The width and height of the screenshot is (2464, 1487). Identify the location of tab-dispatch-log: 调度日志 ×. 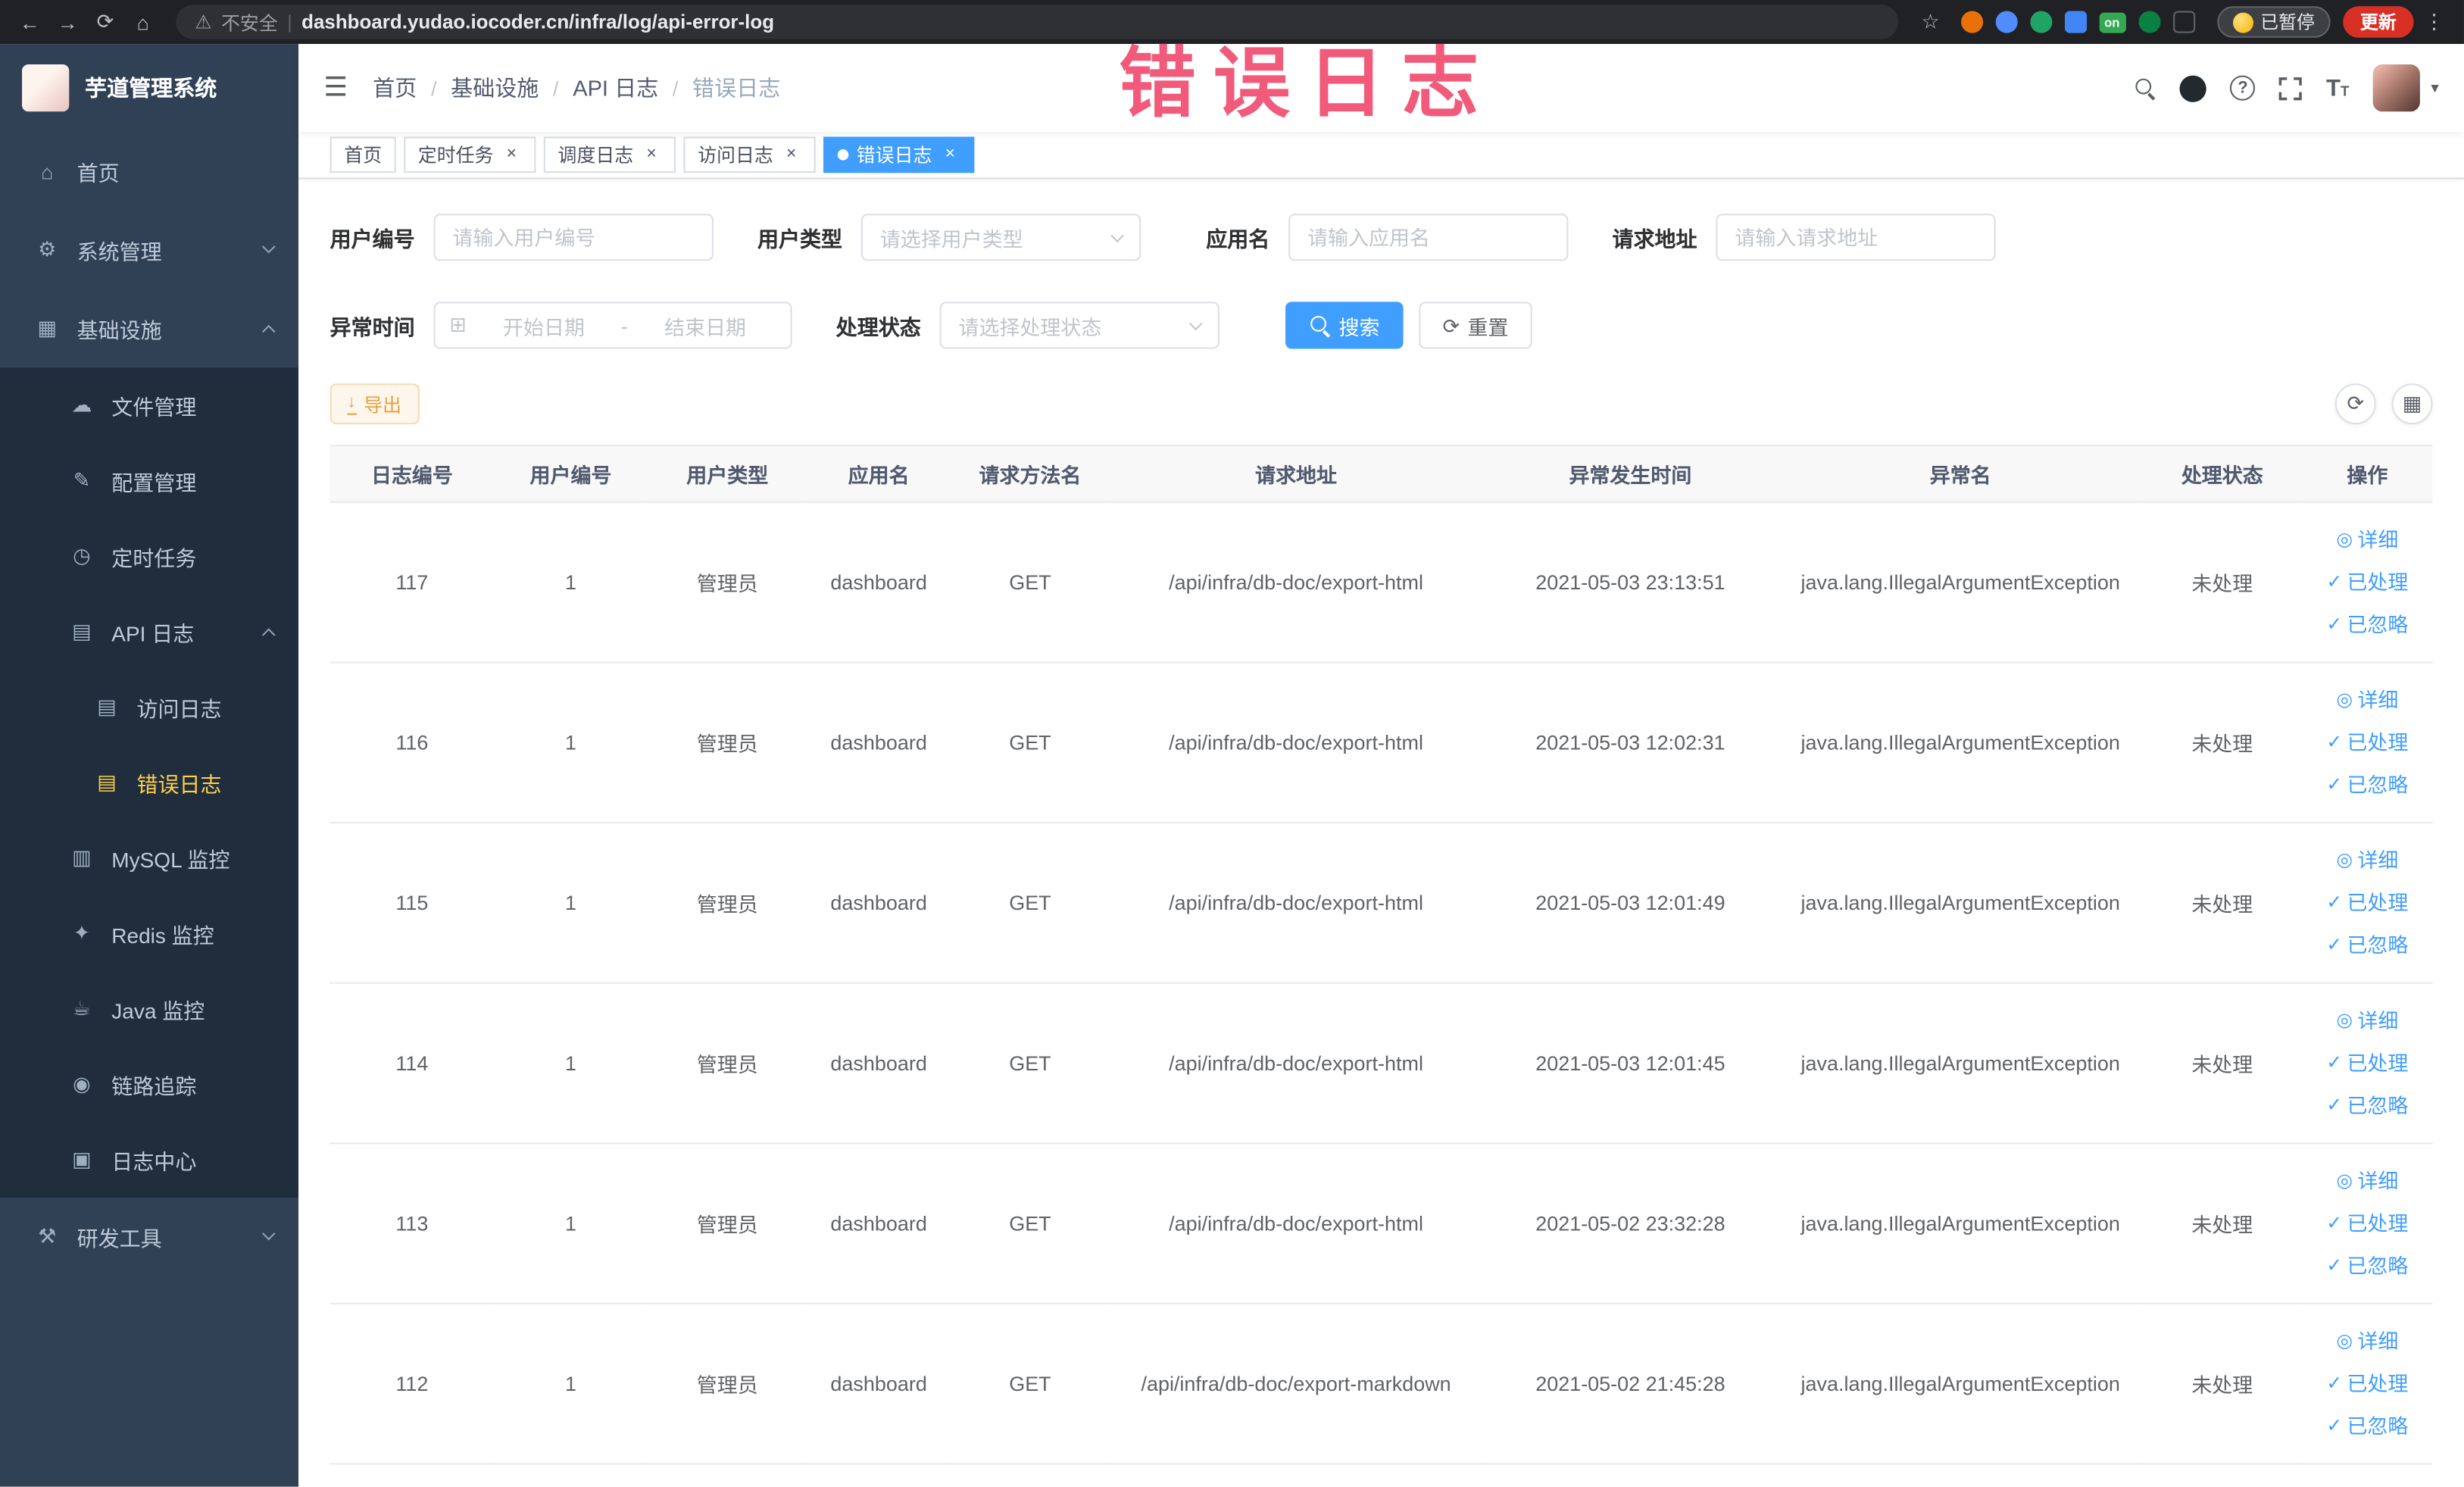
(609, 154).